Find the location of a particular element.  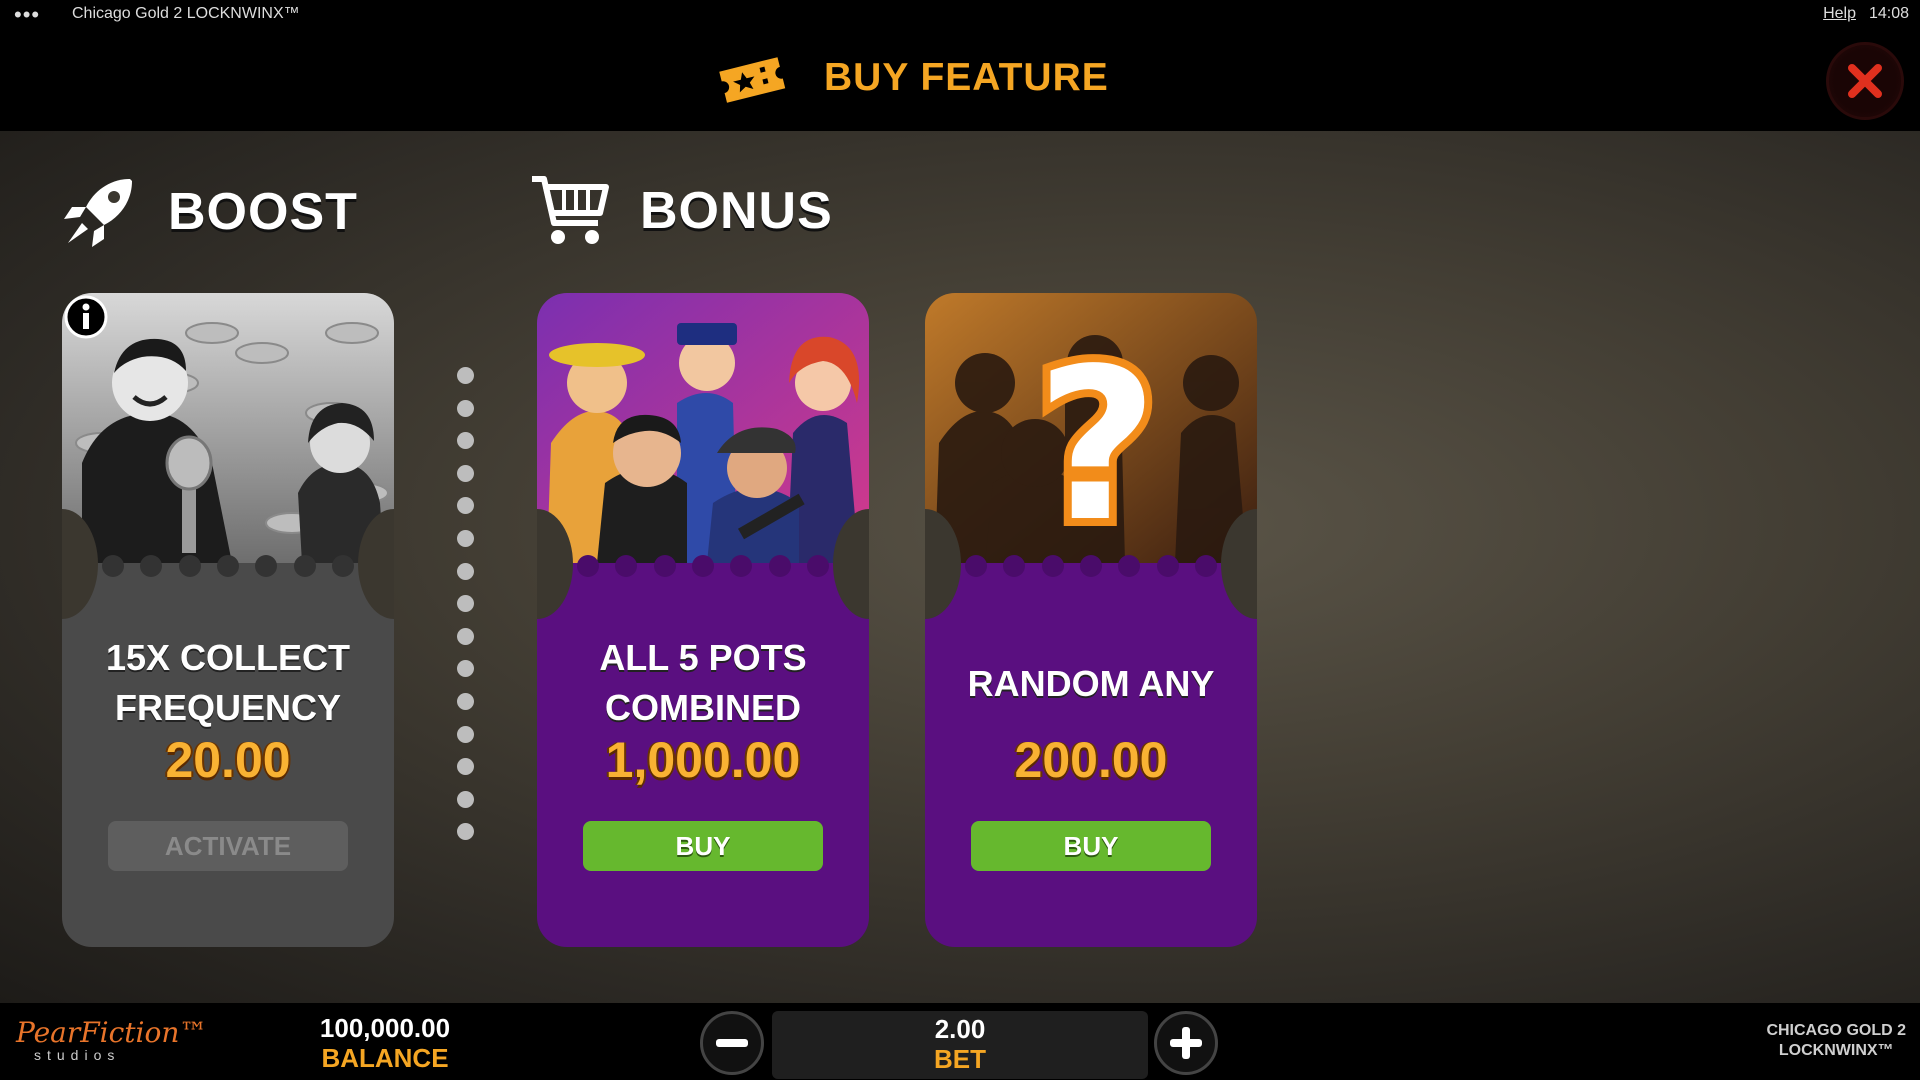

balance-label: BALANCE is located at coordinates (385, 1058).